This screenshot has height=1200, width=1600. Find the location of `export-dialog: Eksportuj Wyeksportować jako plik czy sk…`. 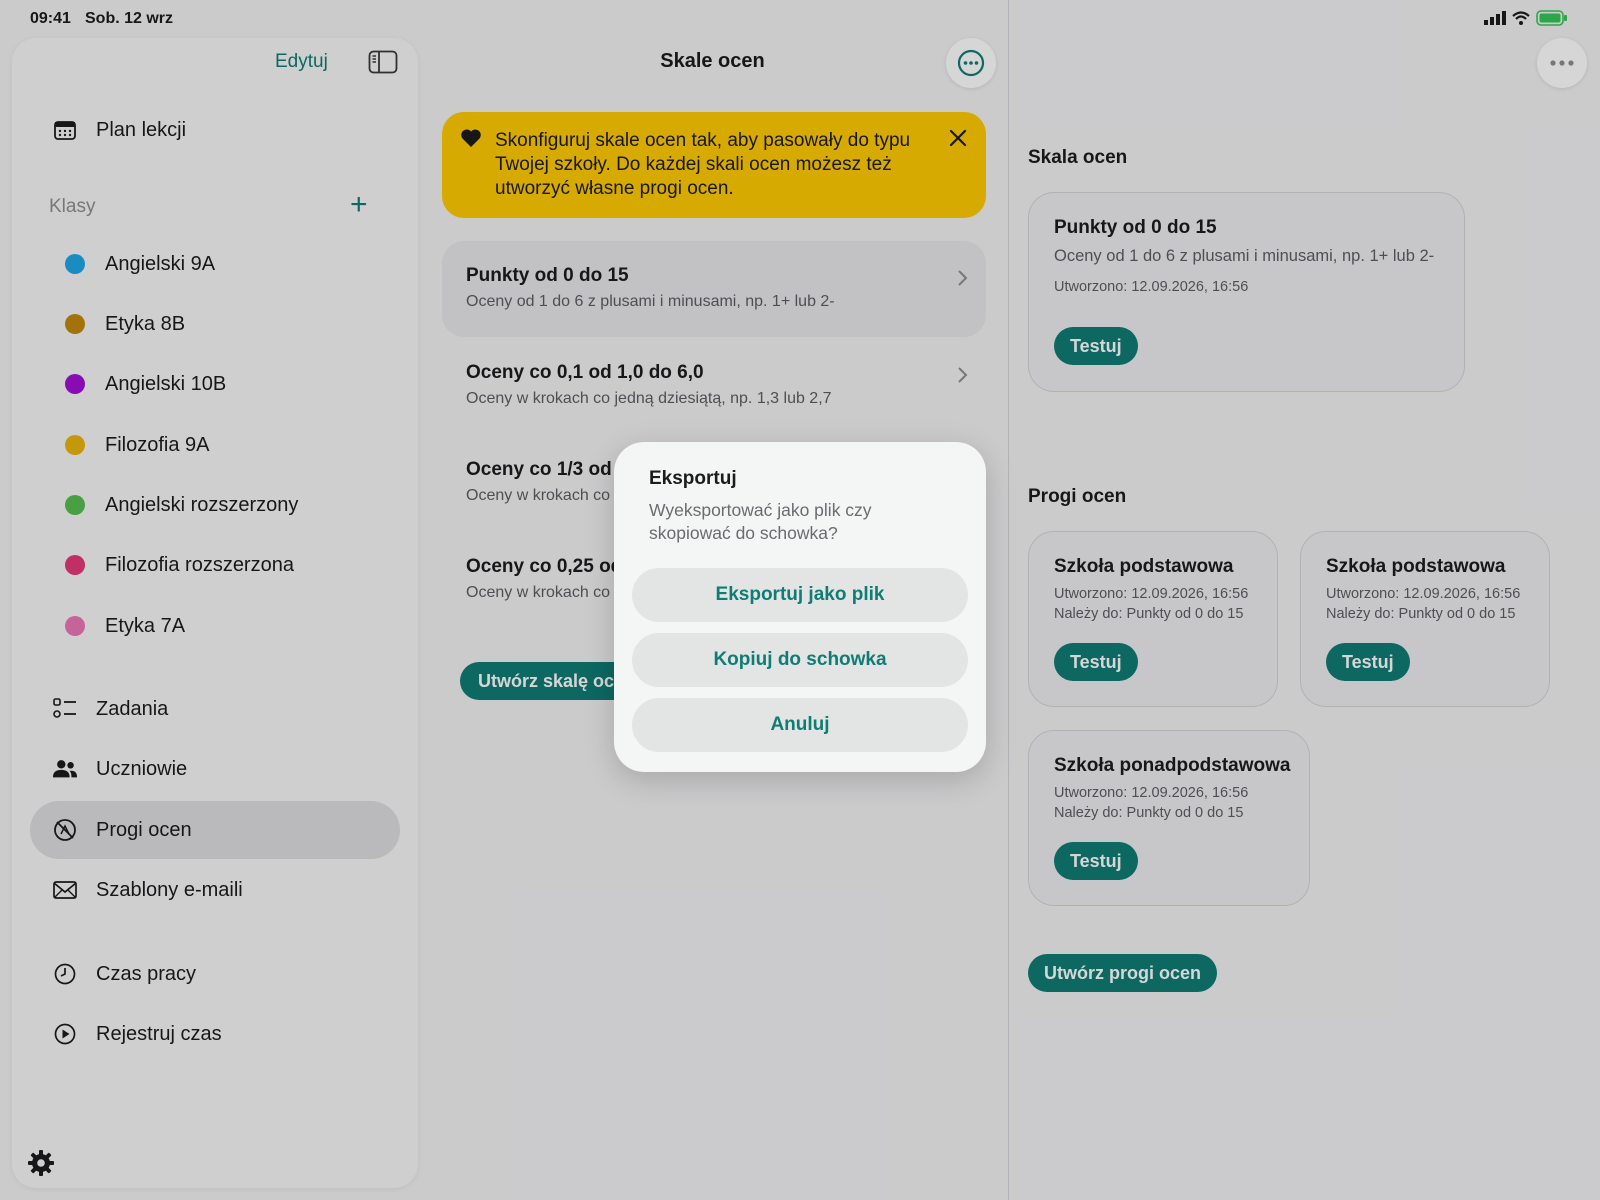

export-dialog: Eksportuj Wyeksportować jako plik czy sk… is located at coordinates (800, 607).